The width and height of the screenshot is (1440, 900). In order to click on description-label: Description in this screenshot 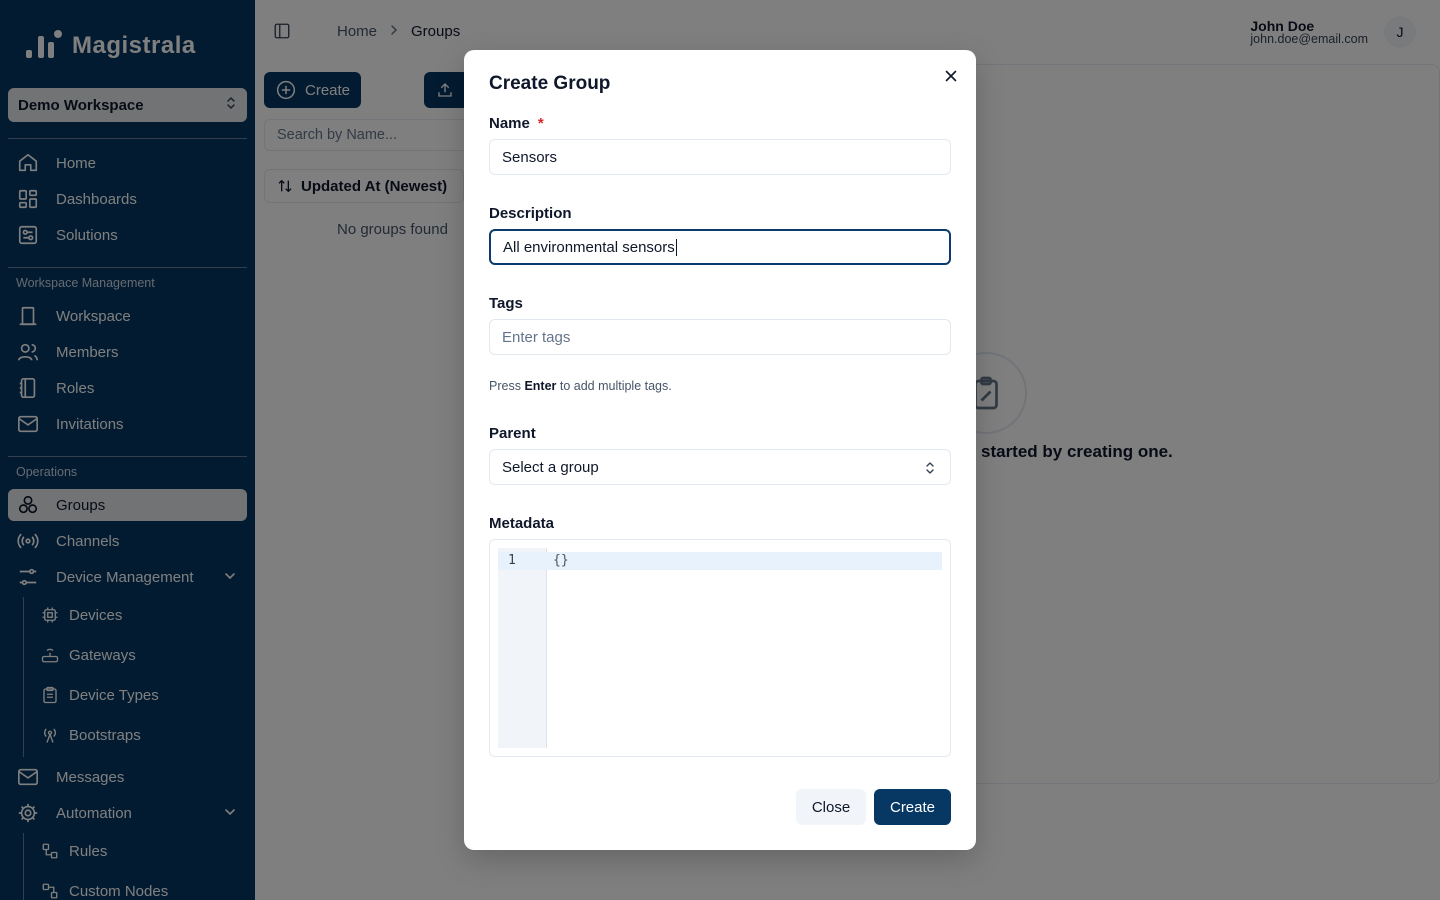, I will do `click(530, 213)`.